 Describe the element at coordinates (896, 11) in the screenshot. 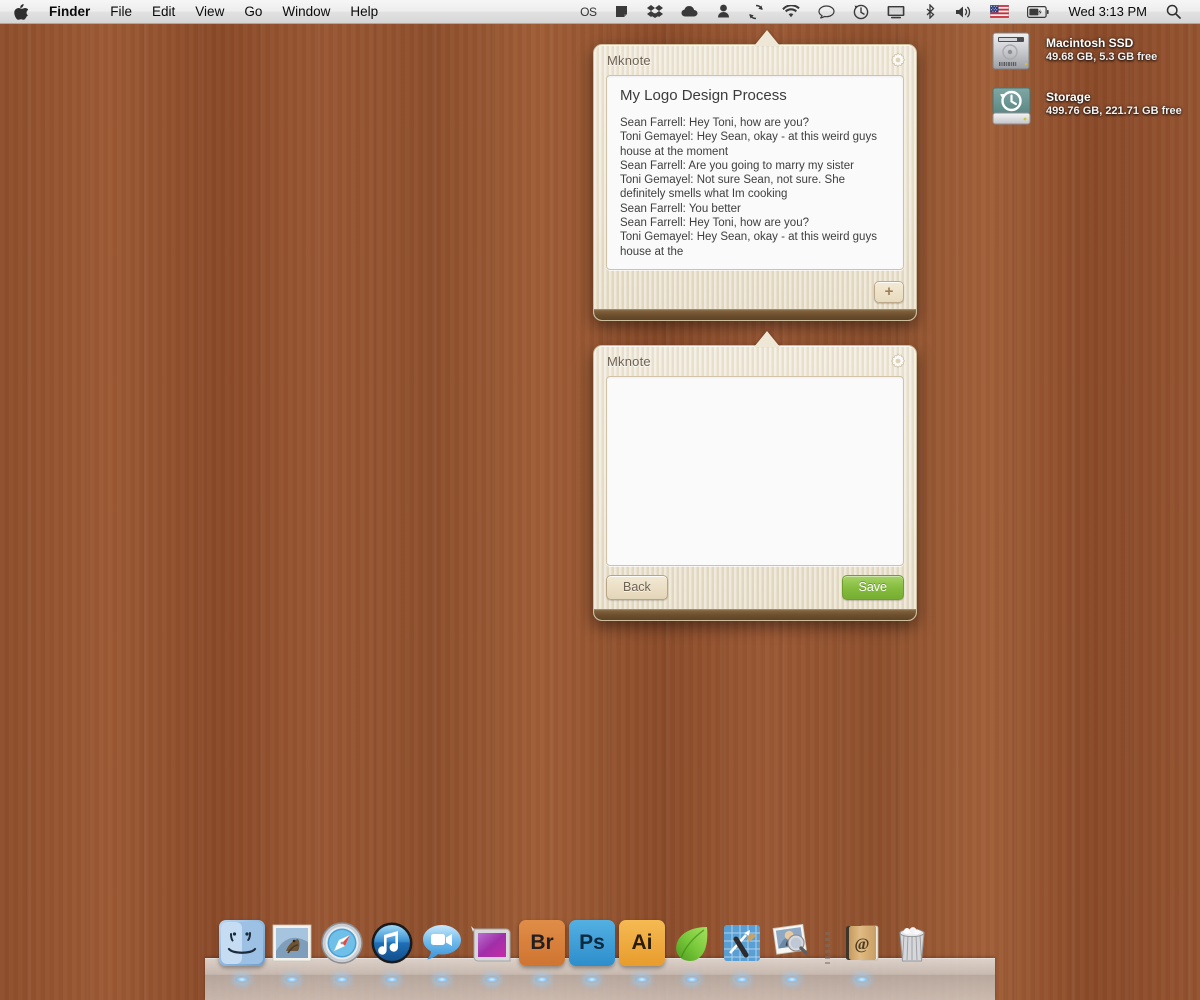

I see `display-screen-icon` at that location.